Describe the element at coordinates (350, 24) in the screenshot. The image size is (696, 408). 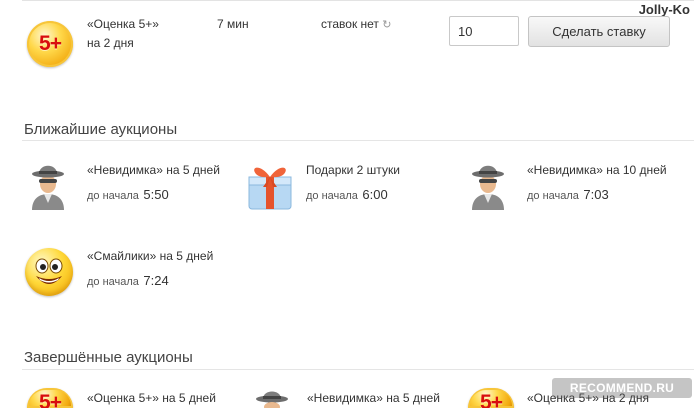
I see `bid-status-text: ставок нет` at that location.